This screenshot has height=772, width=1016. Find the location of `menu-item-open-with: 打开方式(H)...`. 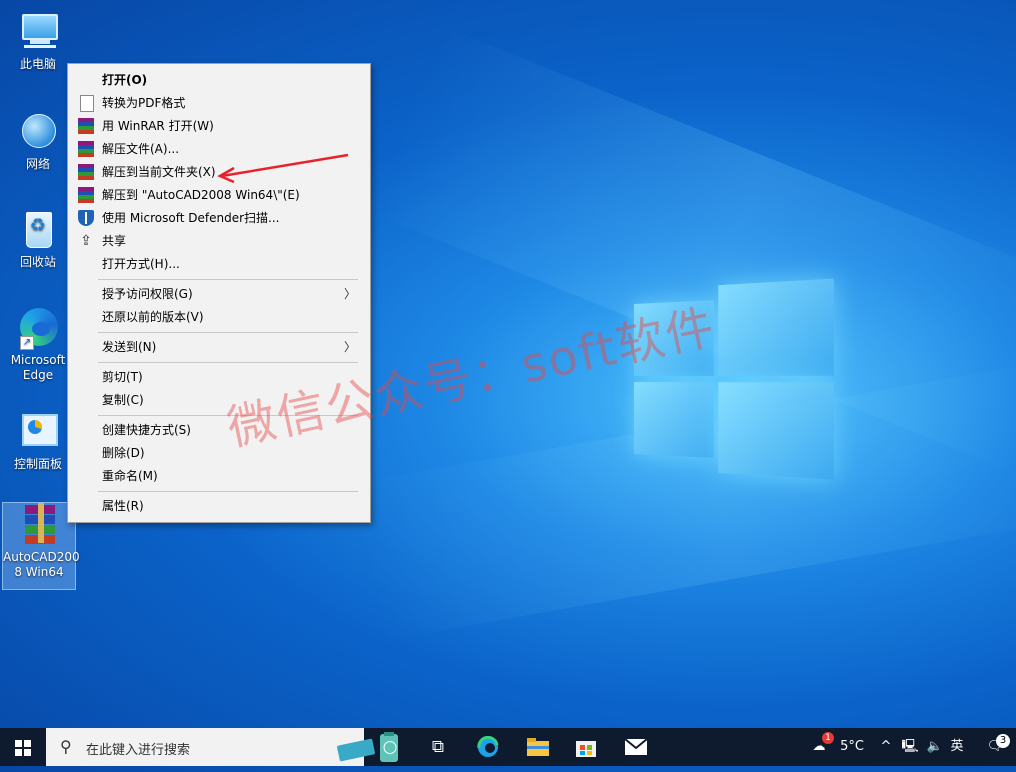

menu-item-open-with: 打开方式(H)... is located at coordinates (218, 264).